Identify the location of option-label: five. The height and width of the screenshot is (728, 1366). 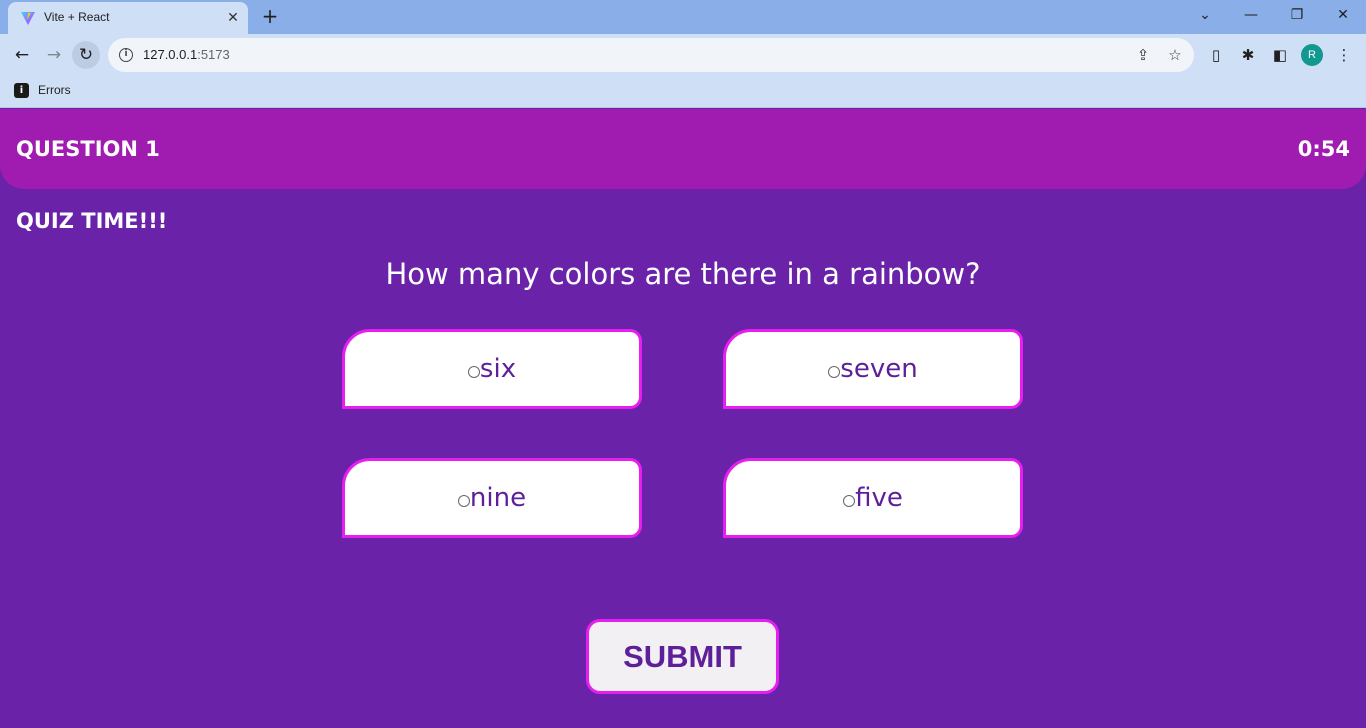
(879, 498).